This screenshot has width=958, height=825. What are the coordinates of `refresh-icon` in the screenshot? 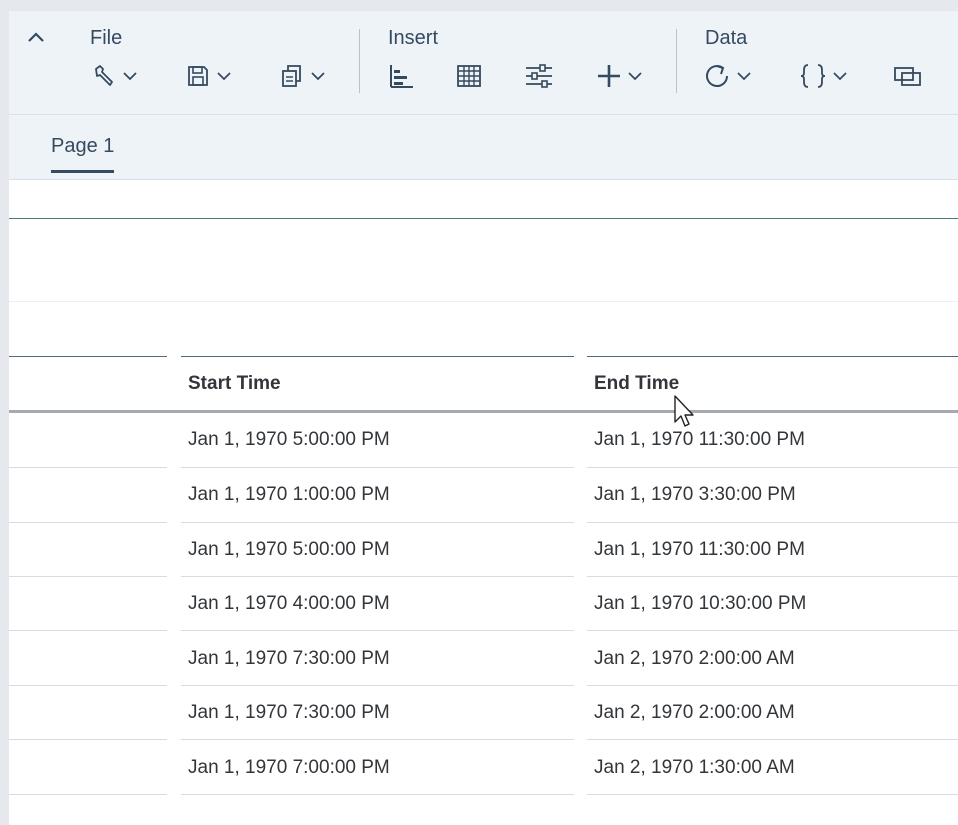 It's located at (717, 76).